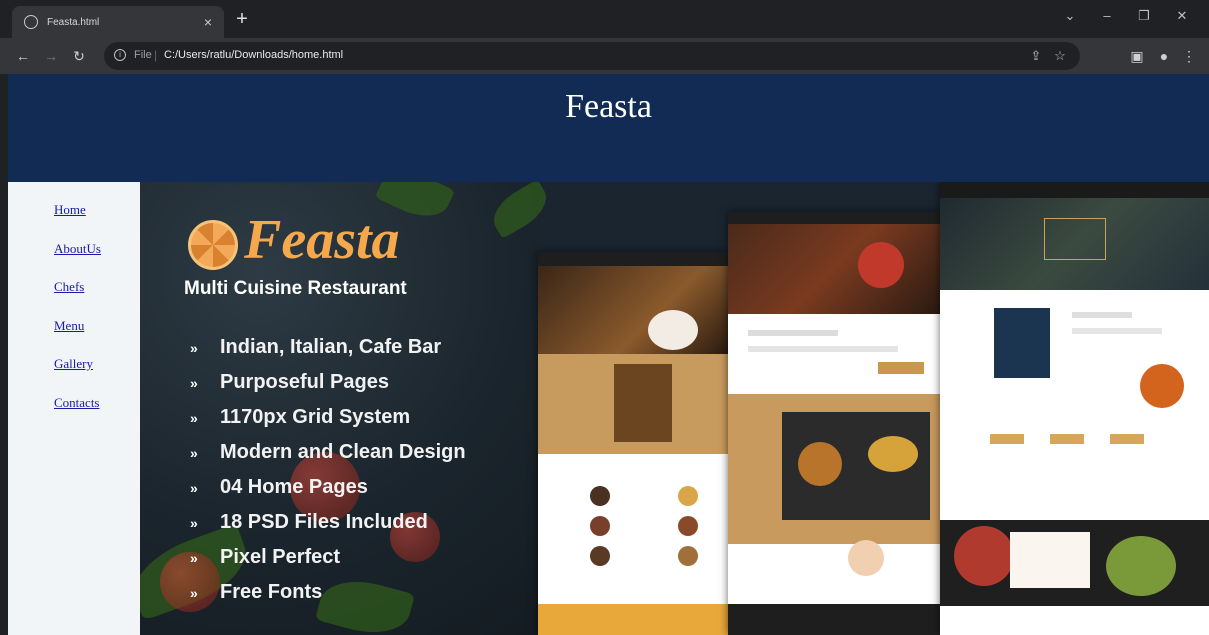 Image resolution: width=1209 pixels, height=635 pixels. Describe the element at coordinates (23, 56) in the screenshot. I see `back-arrow-icon: ←` at that location.